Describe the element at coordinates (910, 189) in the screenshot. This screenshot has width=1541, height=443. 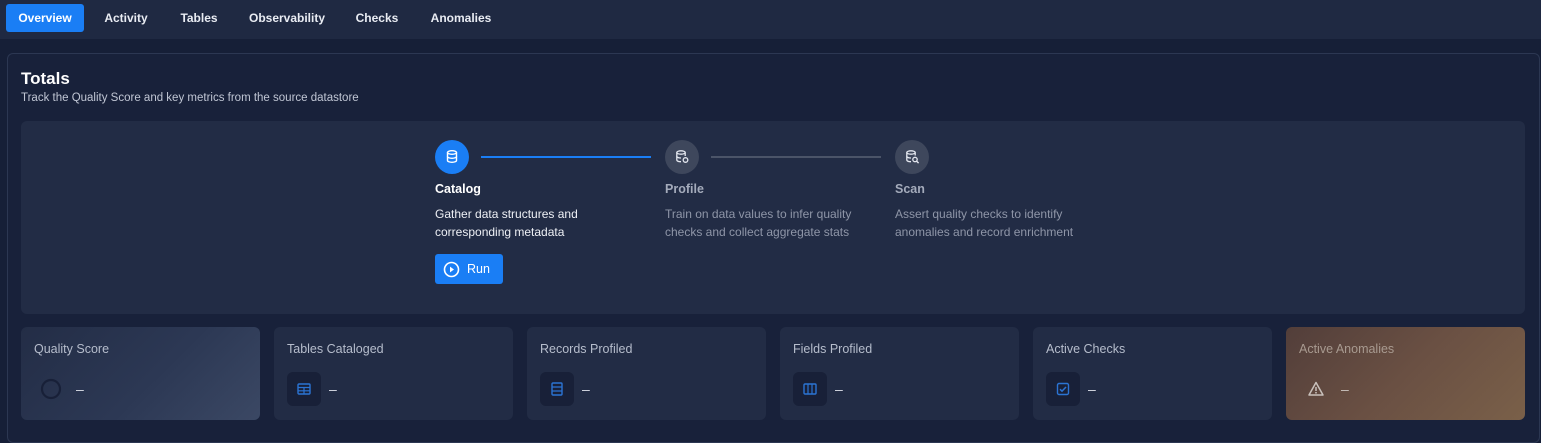
I see `scan-step-title: Scan` at that location.